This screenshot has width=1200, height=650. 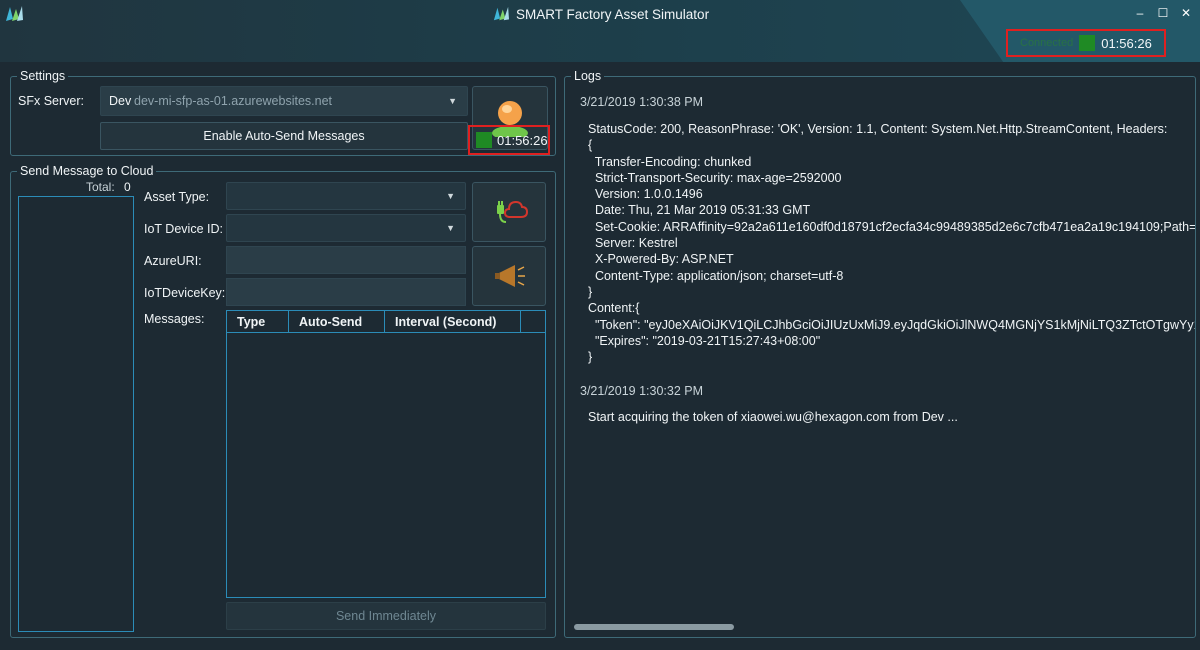 I want to click on log-line: Version: 1.0.0.1496, so click(x=645, y=194).